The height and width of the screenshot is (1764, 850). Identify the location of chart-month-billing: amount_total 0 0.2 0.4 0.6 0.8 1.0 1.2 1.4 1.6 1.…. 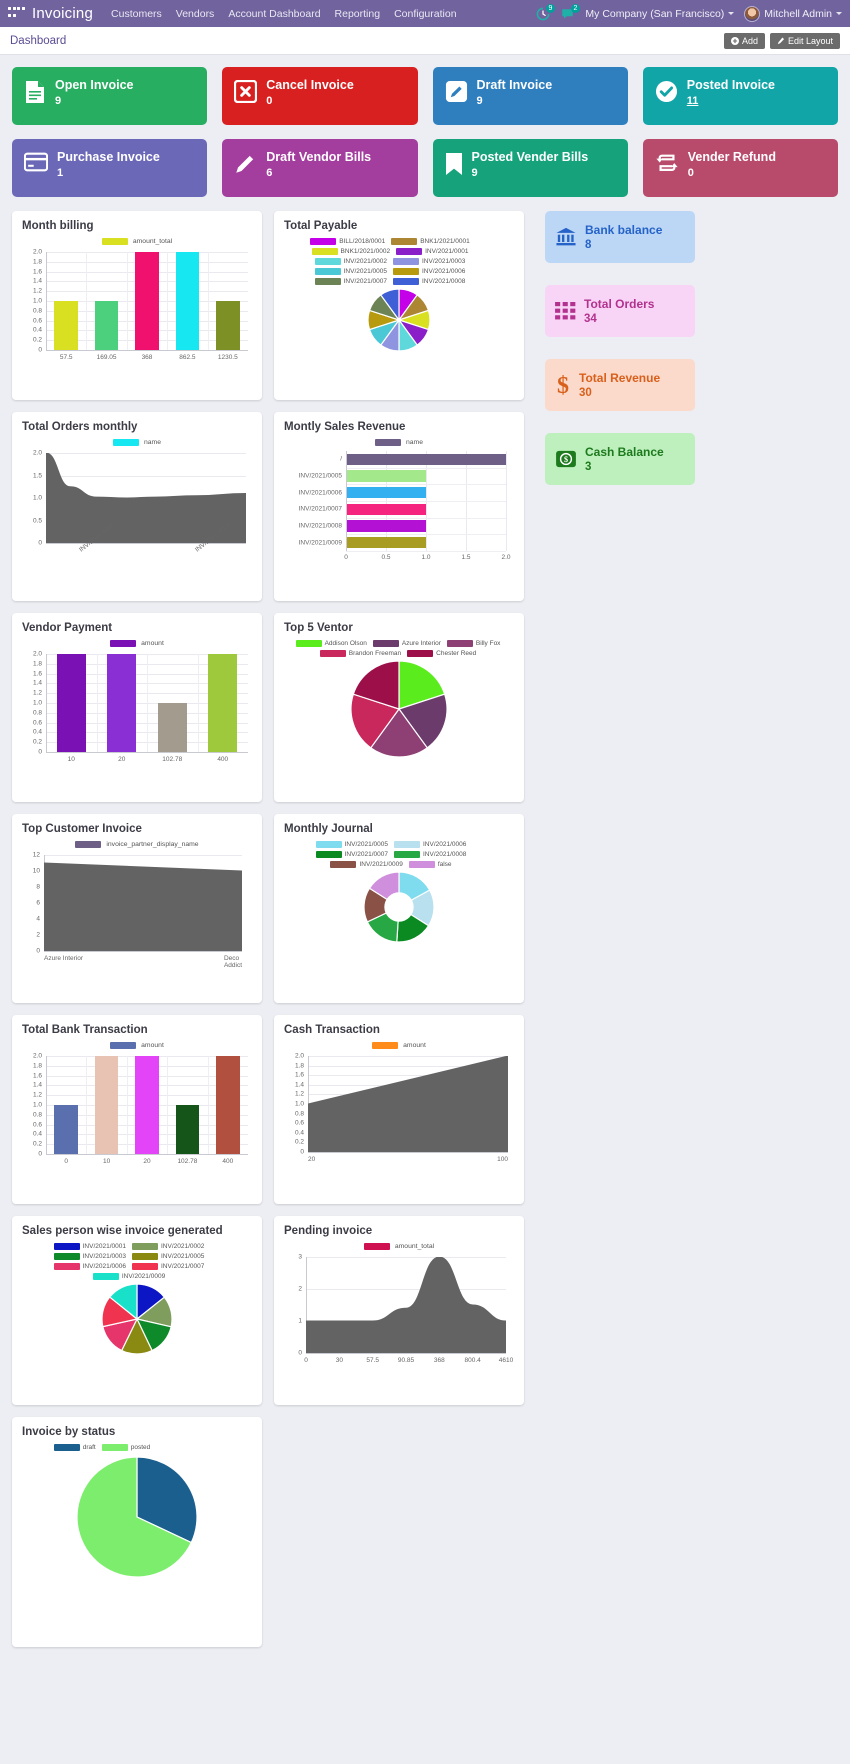
(137, 314).